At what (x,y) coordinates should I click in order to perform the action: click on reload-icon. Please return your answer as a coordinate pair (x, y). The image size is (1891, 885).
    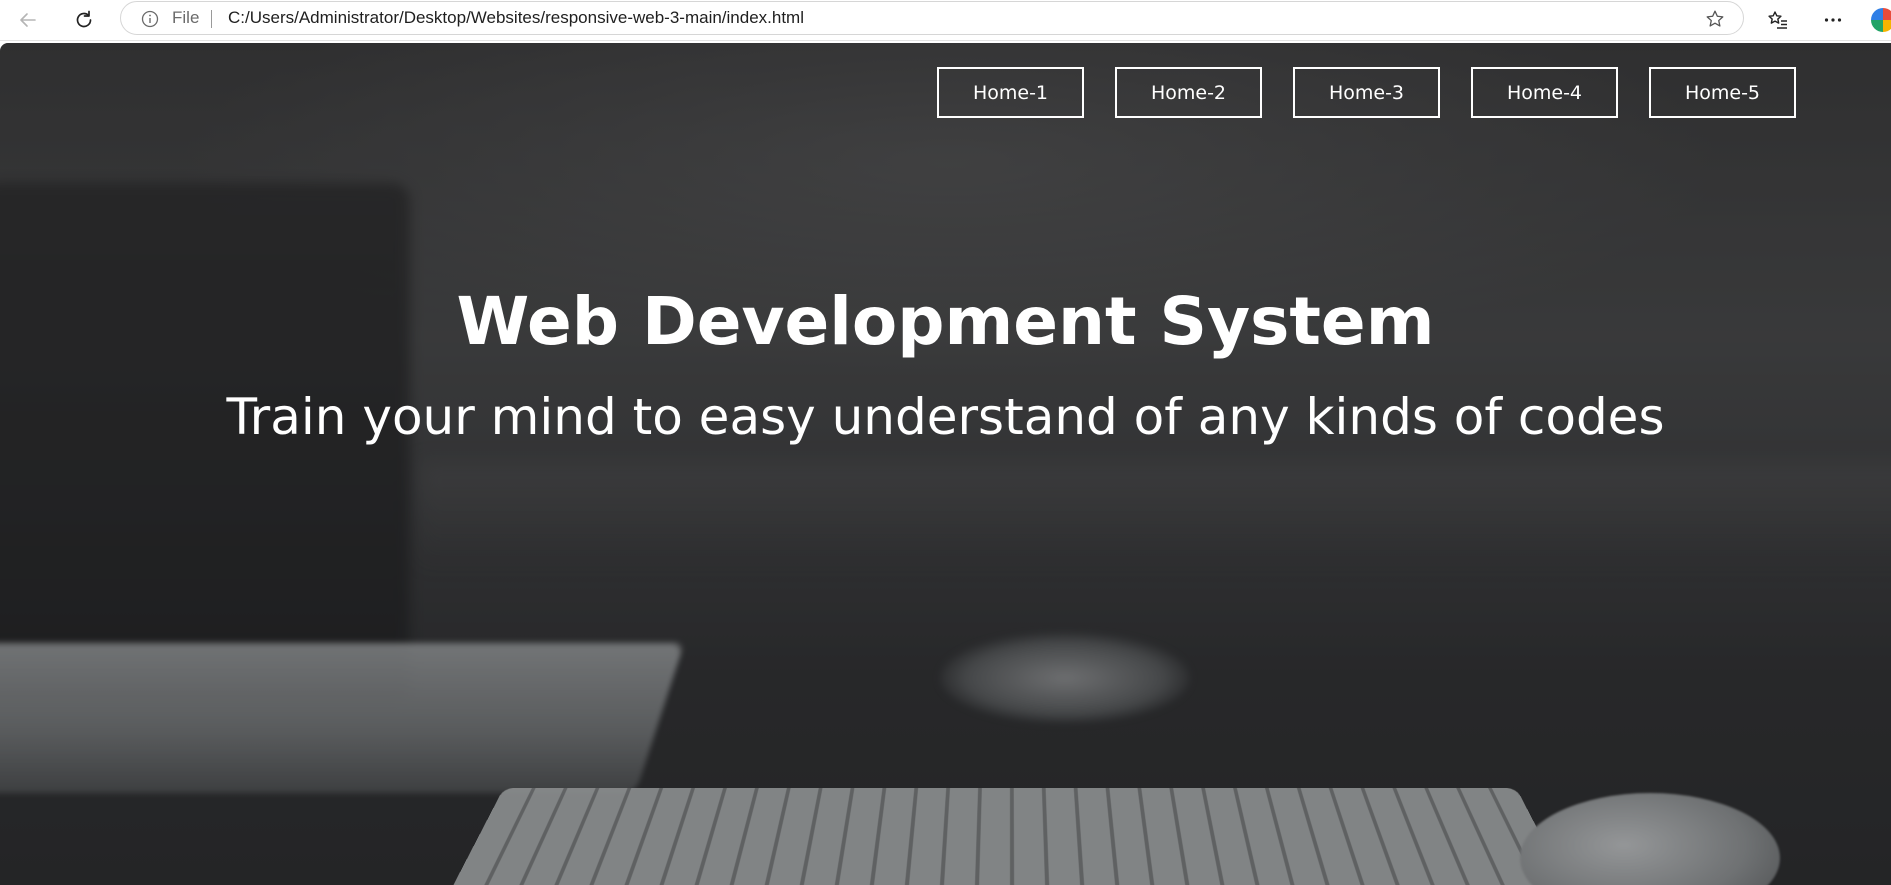
    Looking at the image, I should click on (84, 20).